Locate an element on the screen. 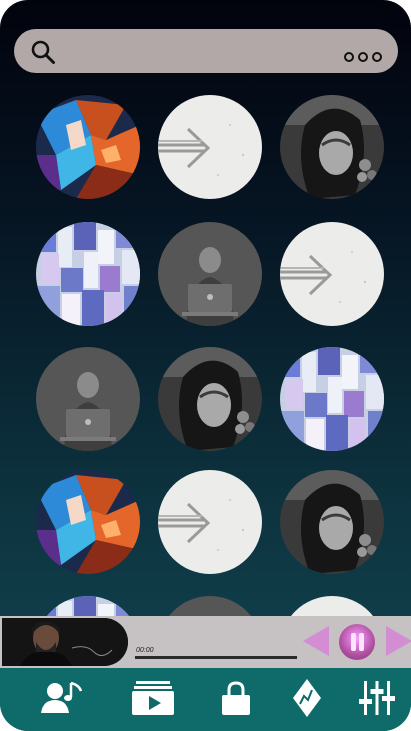 The image size is (411, 731). diamond-logo-icon is located at coordinates (307, 698).